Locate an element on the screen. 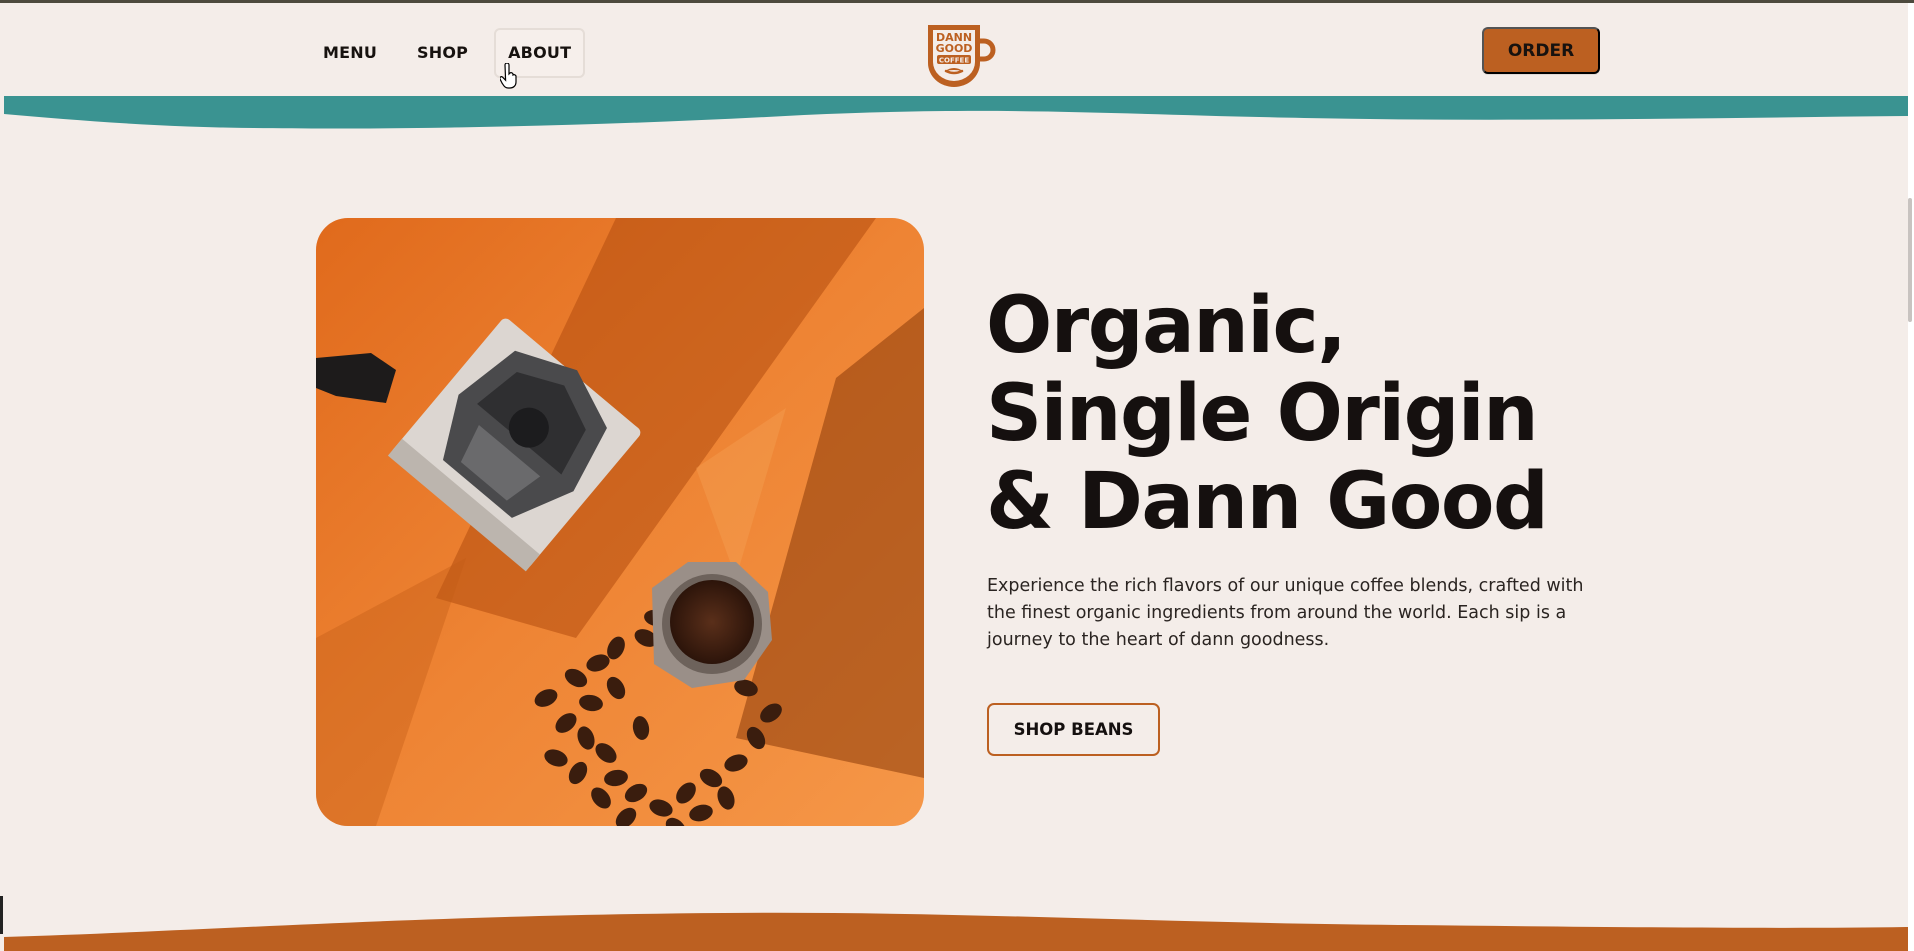 The height and width of the screenshot is (951, 1914). order-button: ORDER is located at coordinates (1541, 50).